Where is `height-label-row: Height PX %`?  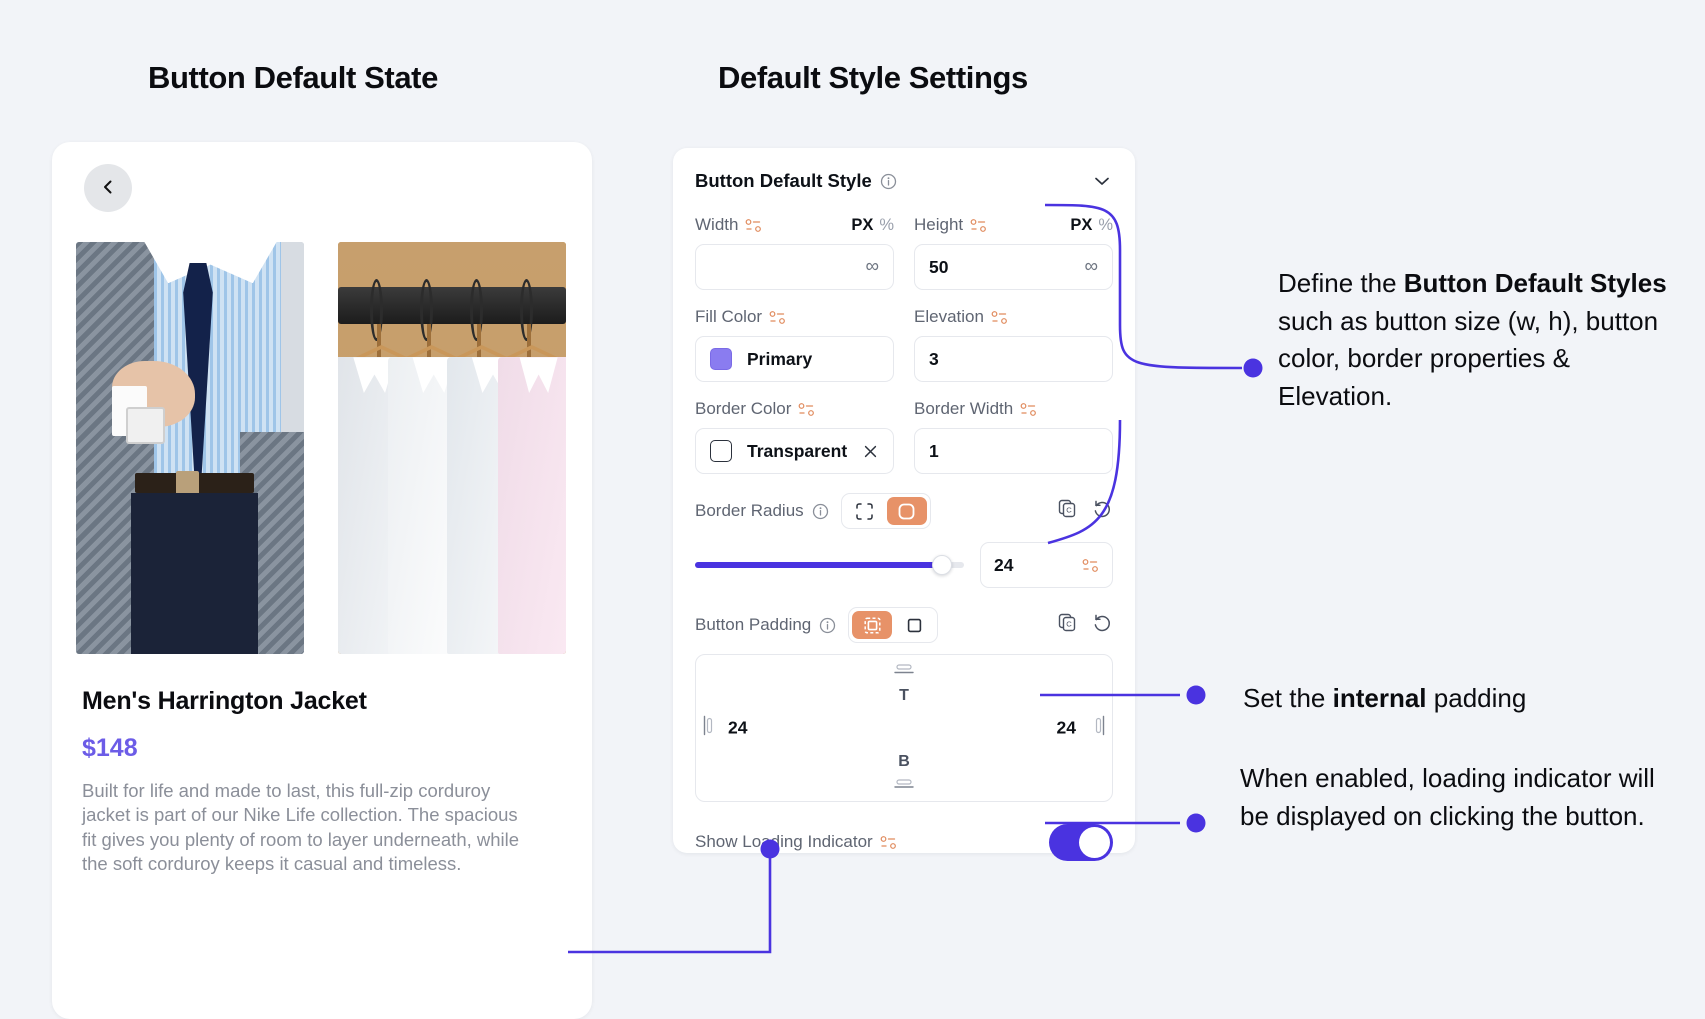
height-label-row: Height PX % is located at coordinates (1013, 225).